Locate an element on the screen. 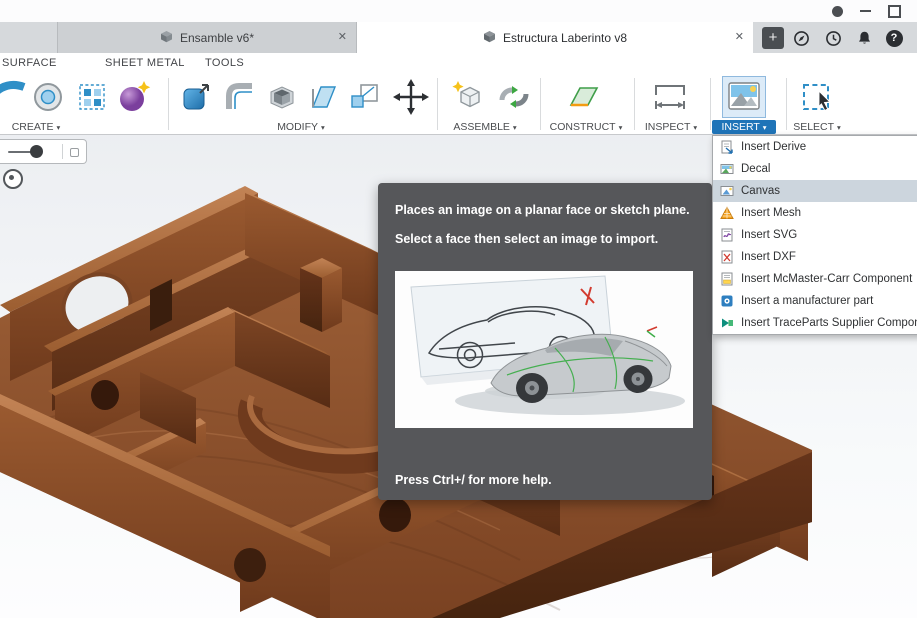 The image size is (917, 618). extensions-icon is located at coordinates (801, 38).